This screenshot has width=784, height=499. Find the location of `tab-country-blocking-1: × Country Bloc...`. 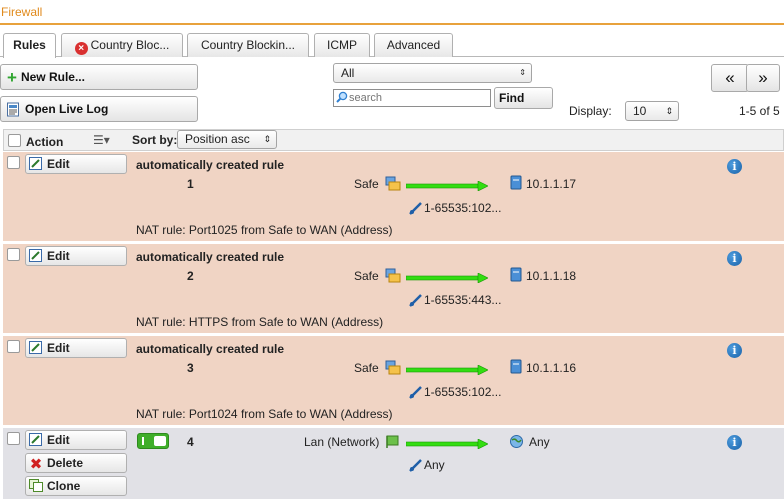

tab-country-blocking-1: × Country Bloc... is located at coordinates (122, 45).